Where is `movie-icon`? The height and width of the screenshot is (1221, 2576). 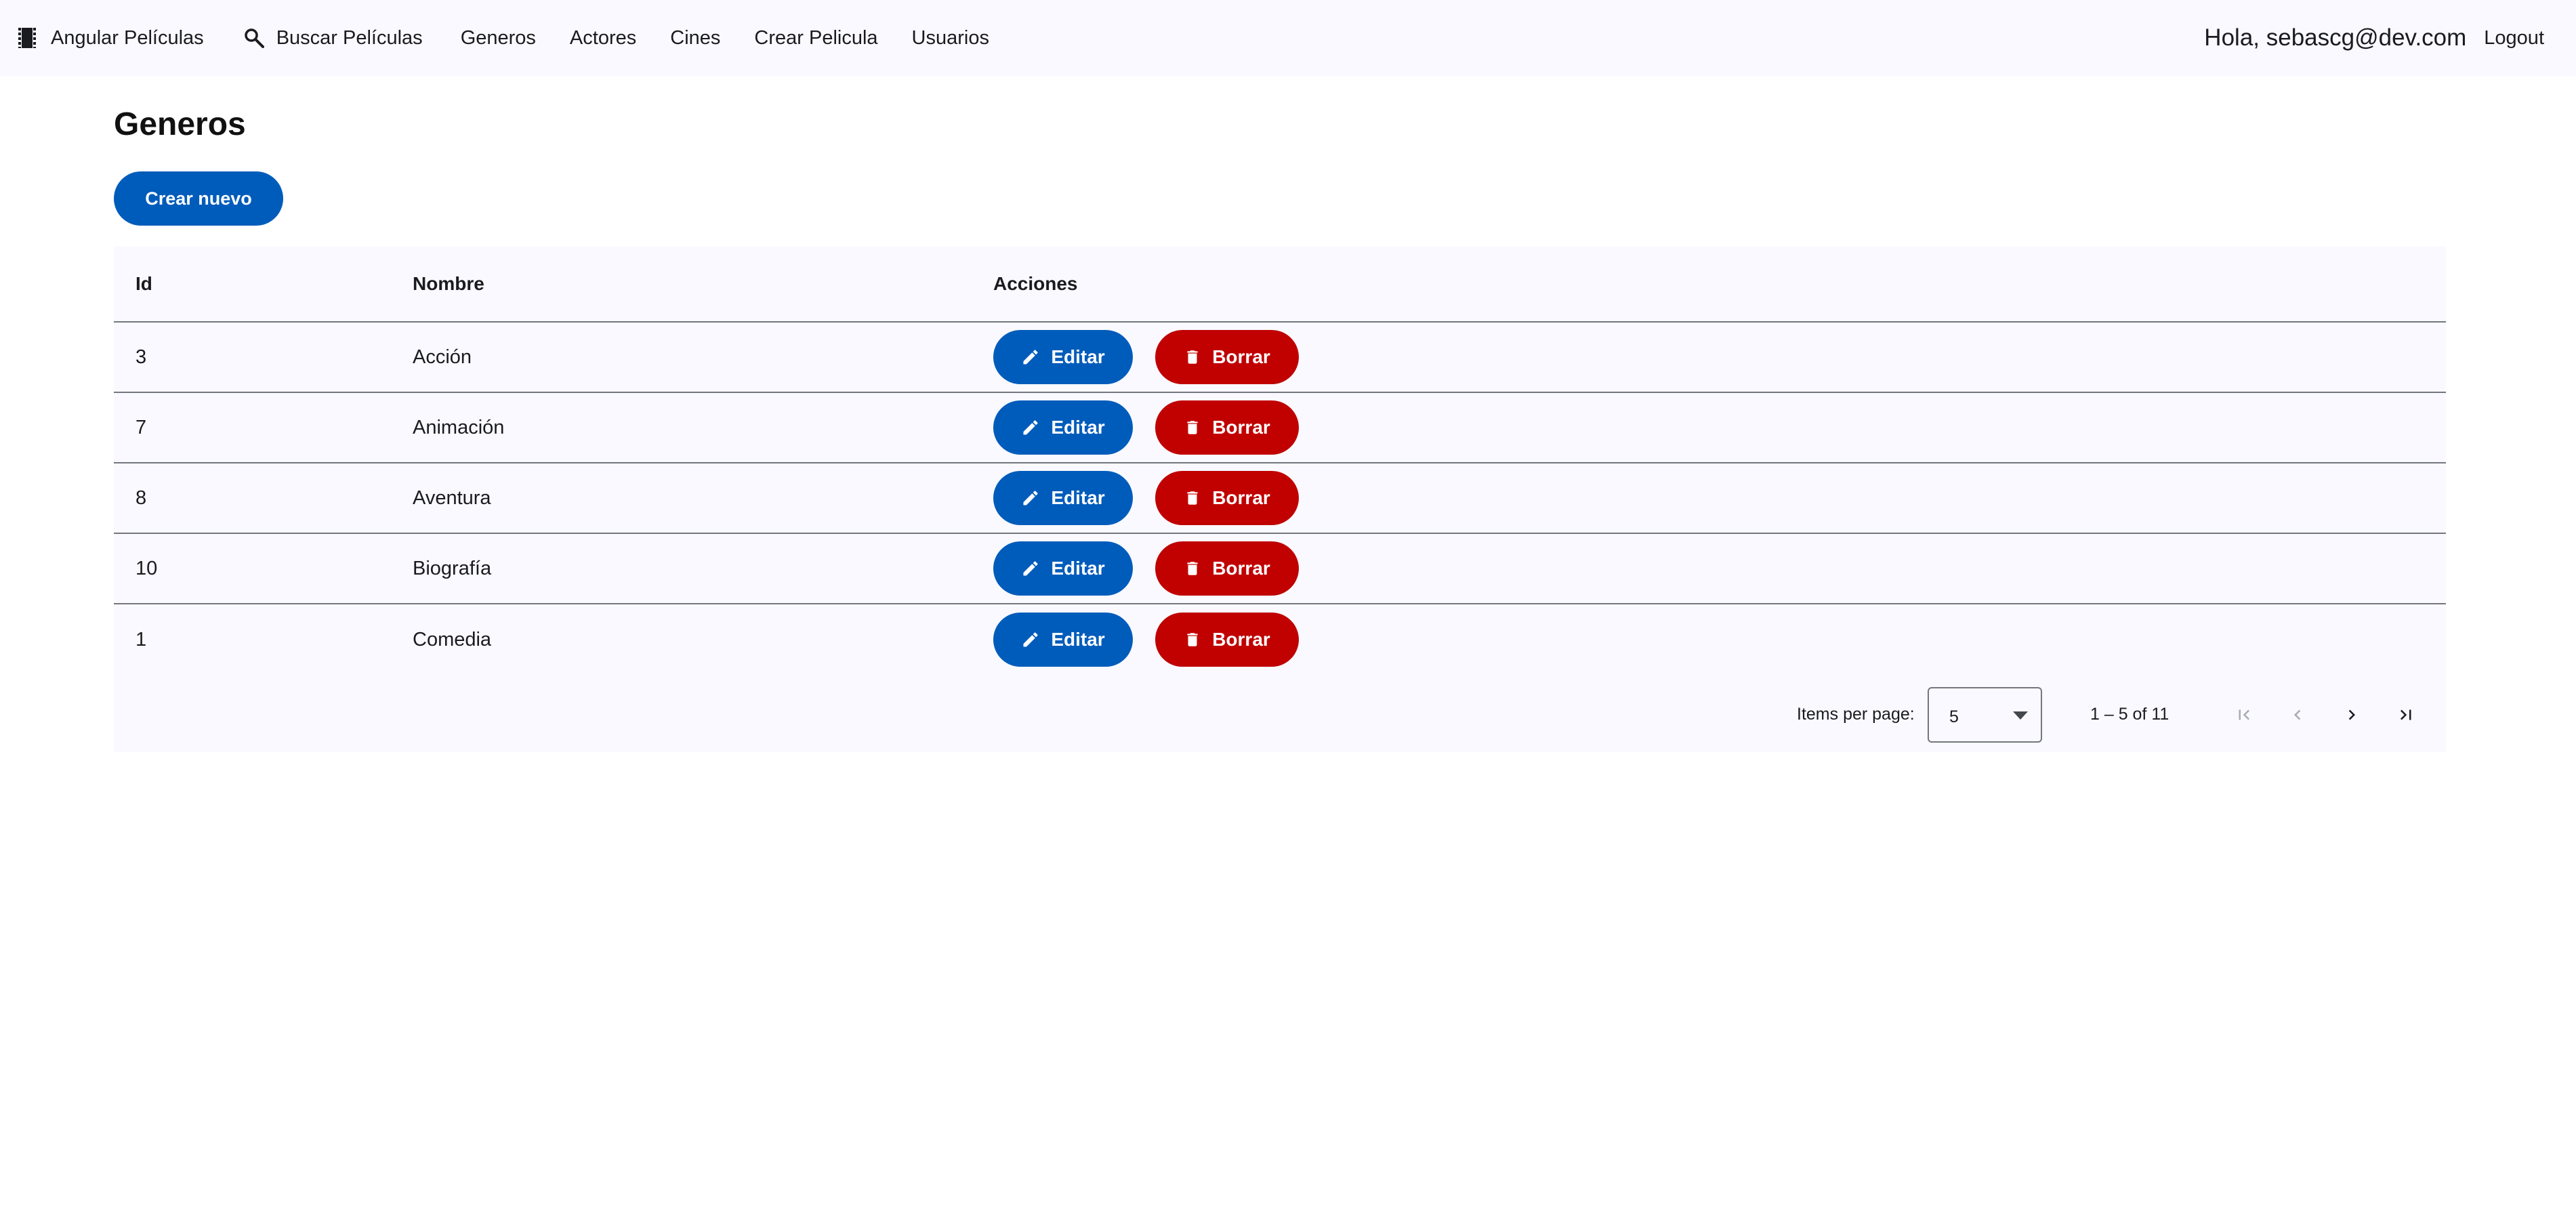
movie-icon is located at coordinates (27, 38).